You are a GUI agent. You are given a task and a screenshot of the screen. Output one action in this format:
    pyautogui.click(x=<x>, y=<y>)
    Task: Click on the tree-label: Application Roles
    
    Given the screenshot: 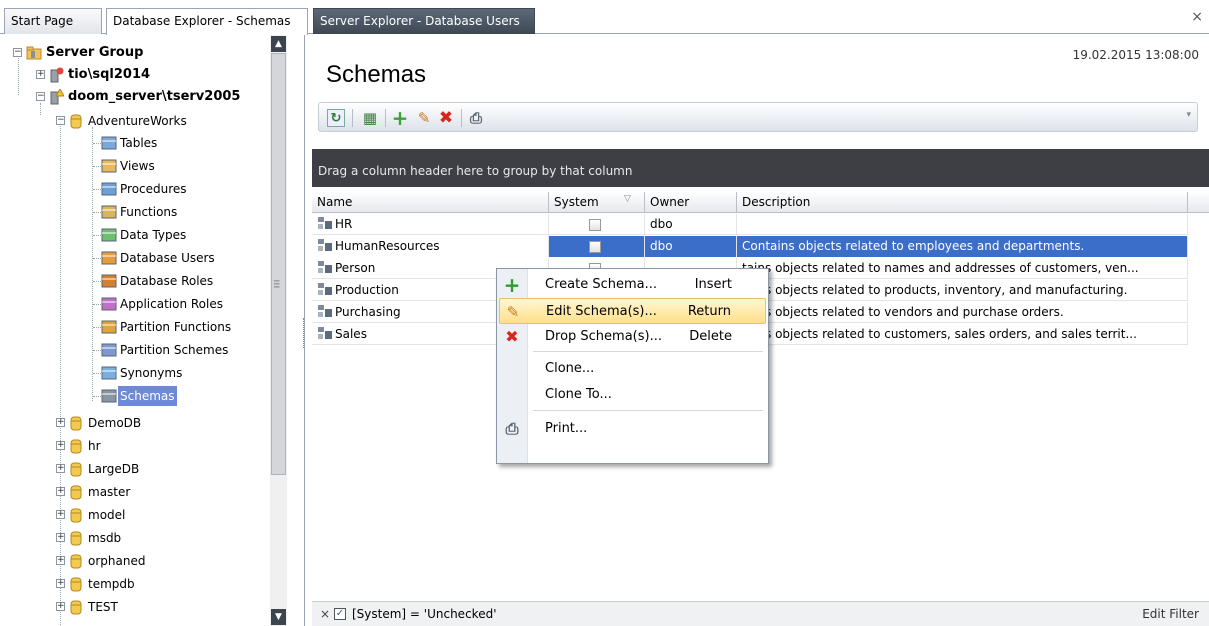 What is the action you would take?
    pyautogui.click(x=171, y=304)
    